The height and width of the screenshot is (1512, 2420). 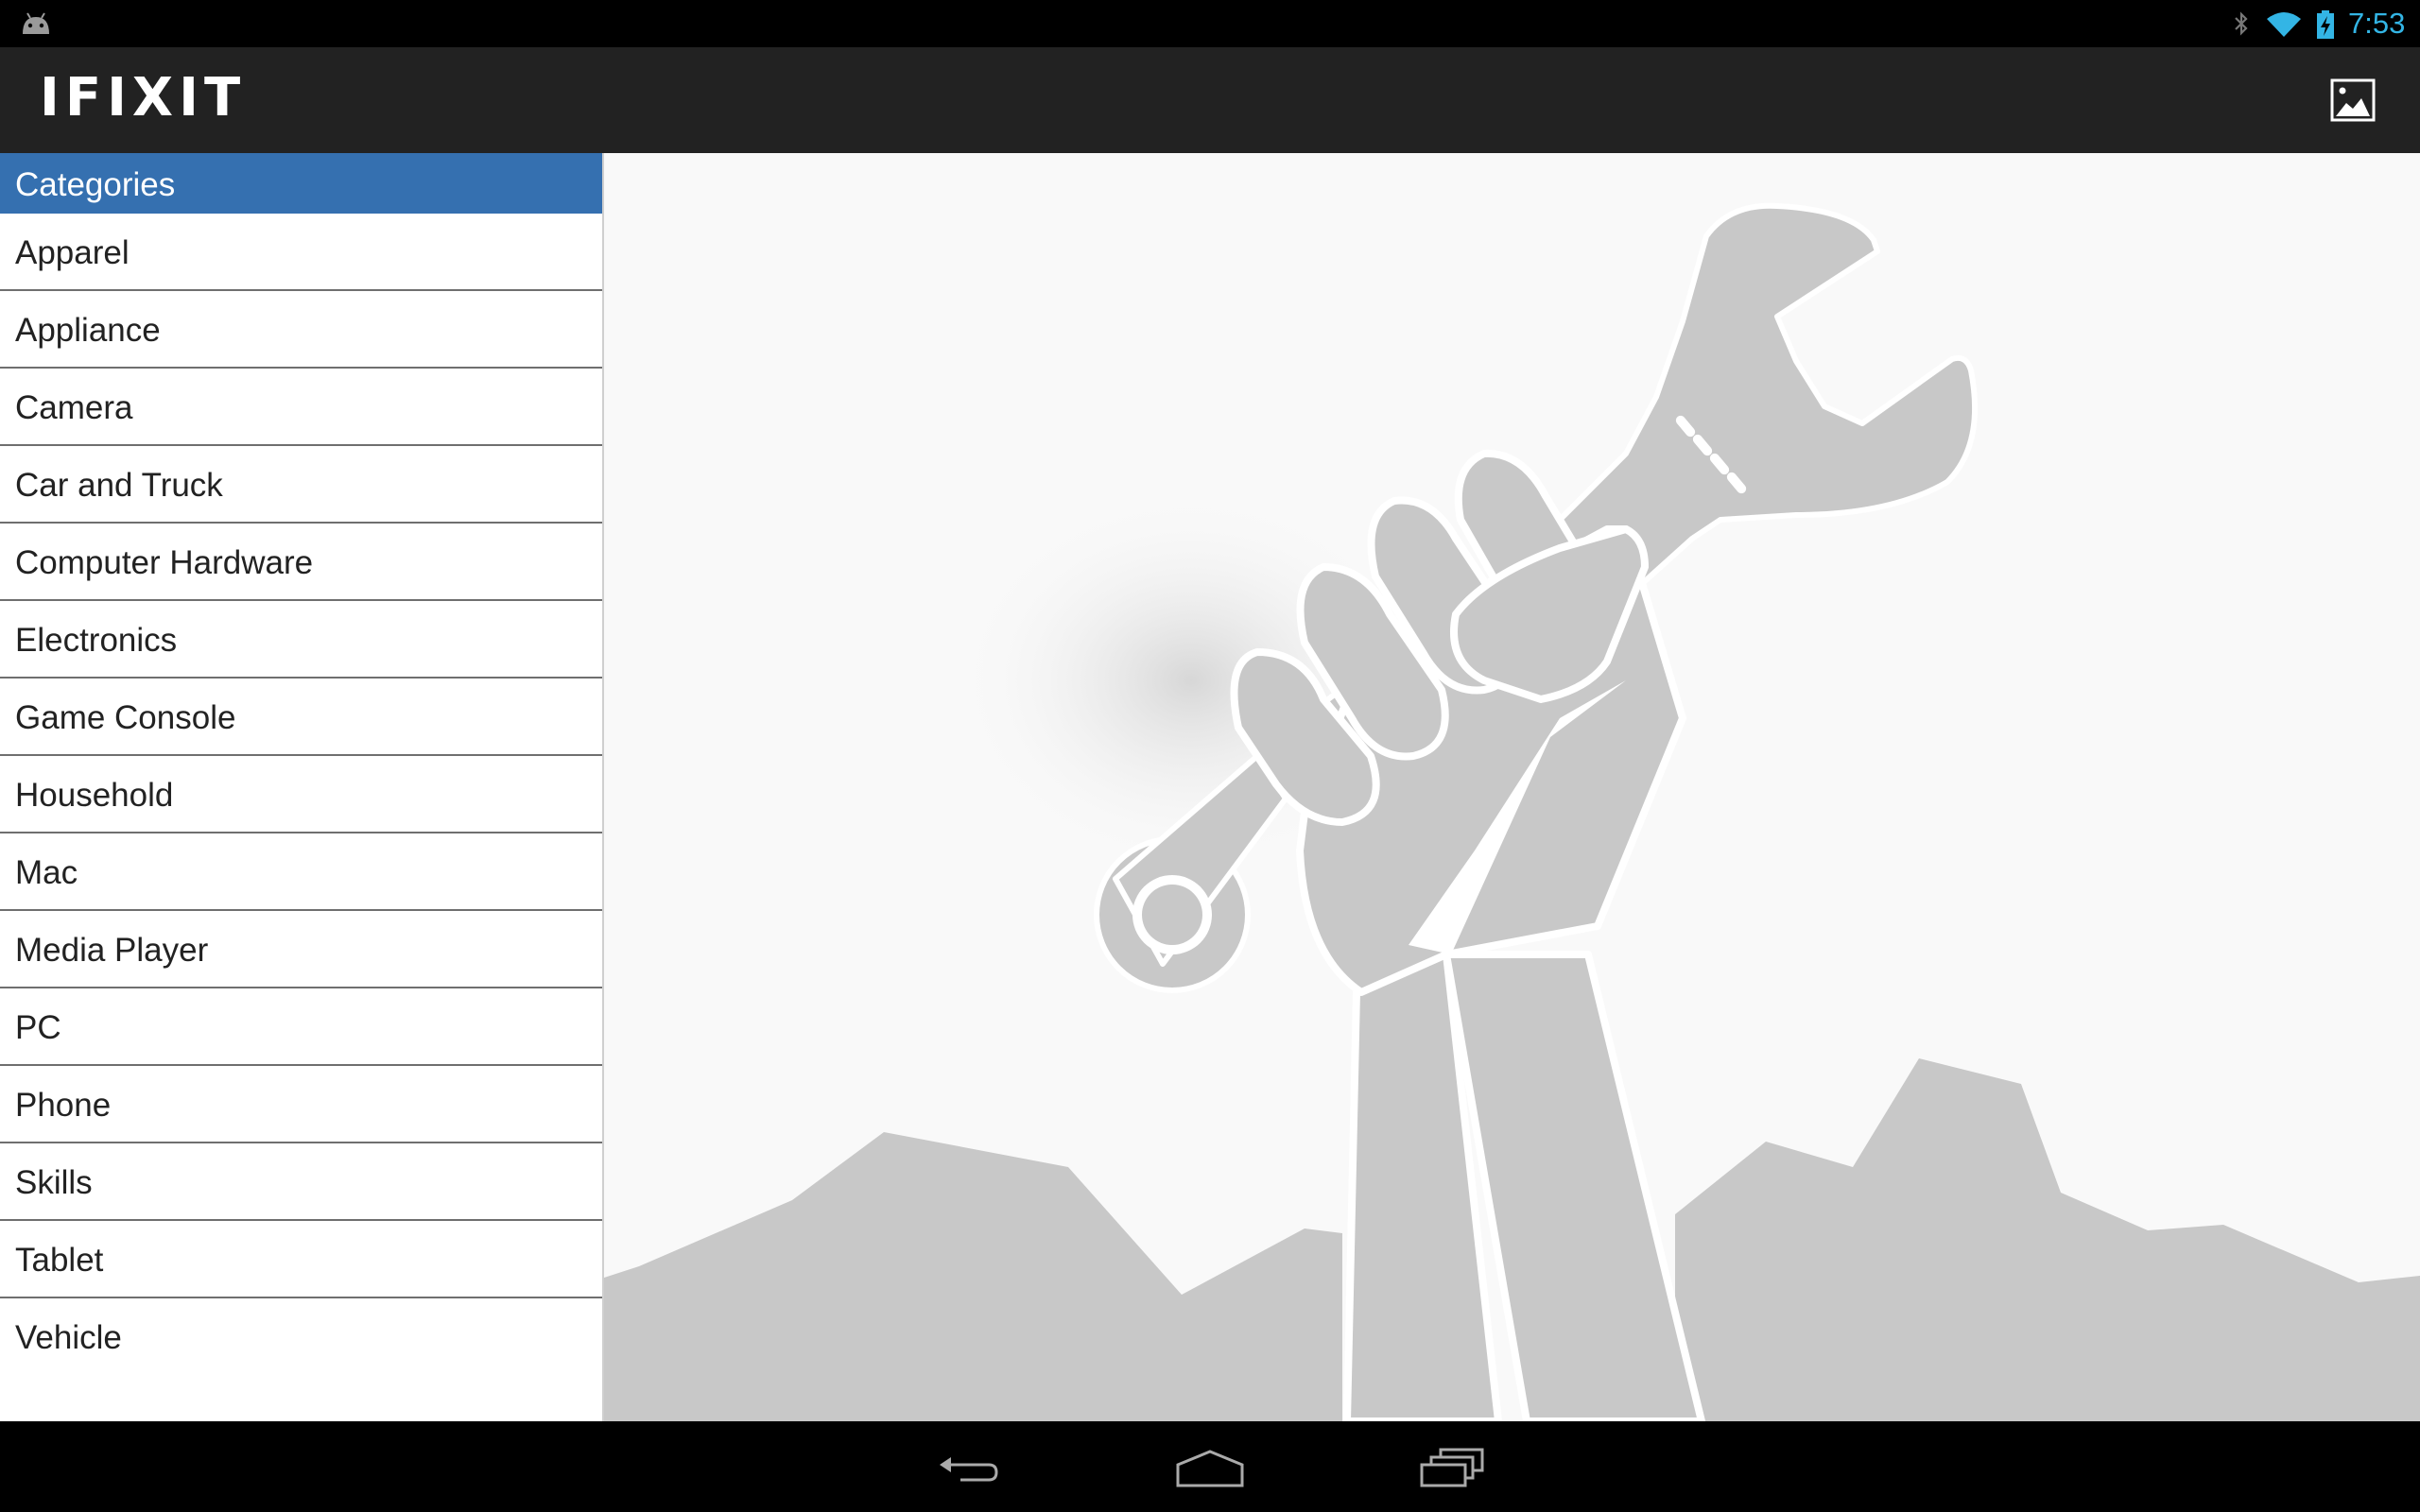 I want to click on recent-apps-icon, so click(x=1452, y=1467).